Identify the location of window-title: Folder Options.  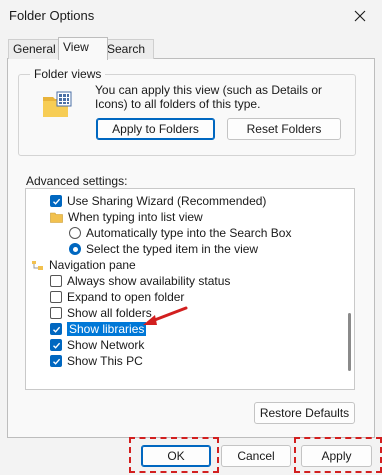
(52, 15).